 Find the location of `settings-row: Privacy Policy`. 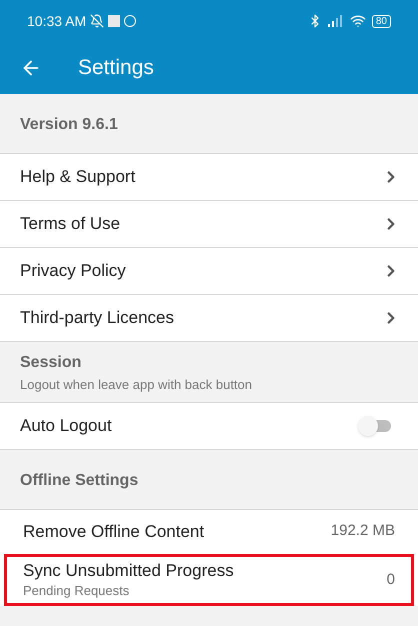

settings-row: Privacy Policy is located at coordinates (209, 271).